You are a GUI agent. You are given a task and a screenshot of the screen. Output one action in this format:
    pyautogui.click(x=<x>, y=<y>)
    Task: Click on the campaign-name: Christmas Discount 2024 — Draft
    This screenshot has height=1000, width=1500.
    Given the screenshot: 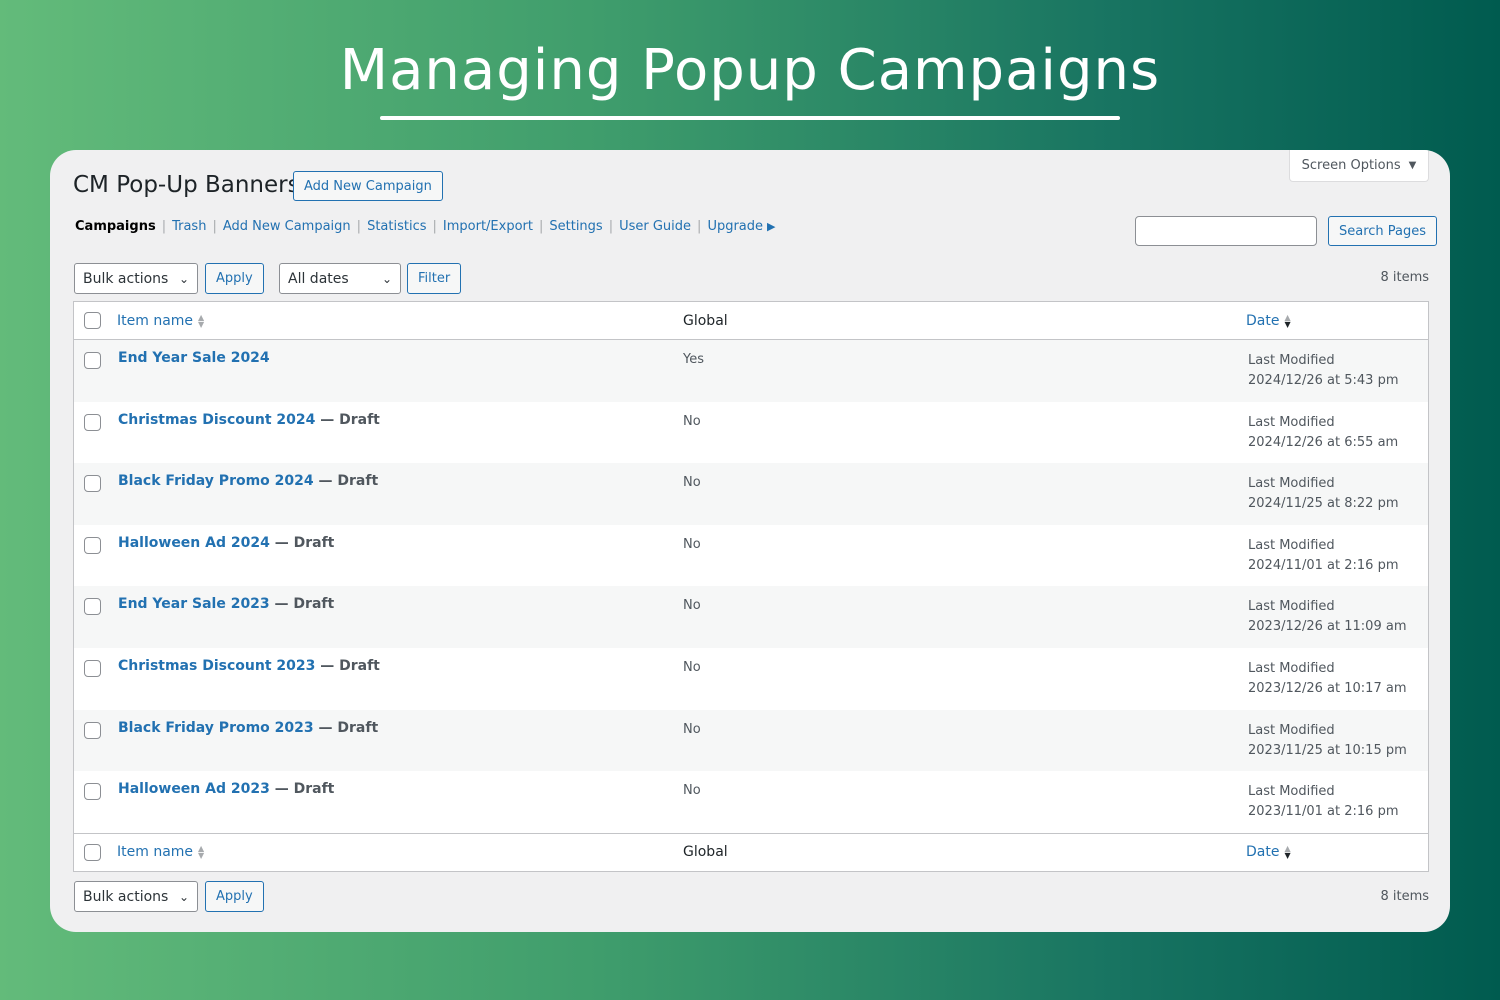 What is the action you would take?
    pyautogui.click(x=249, y=420)
    